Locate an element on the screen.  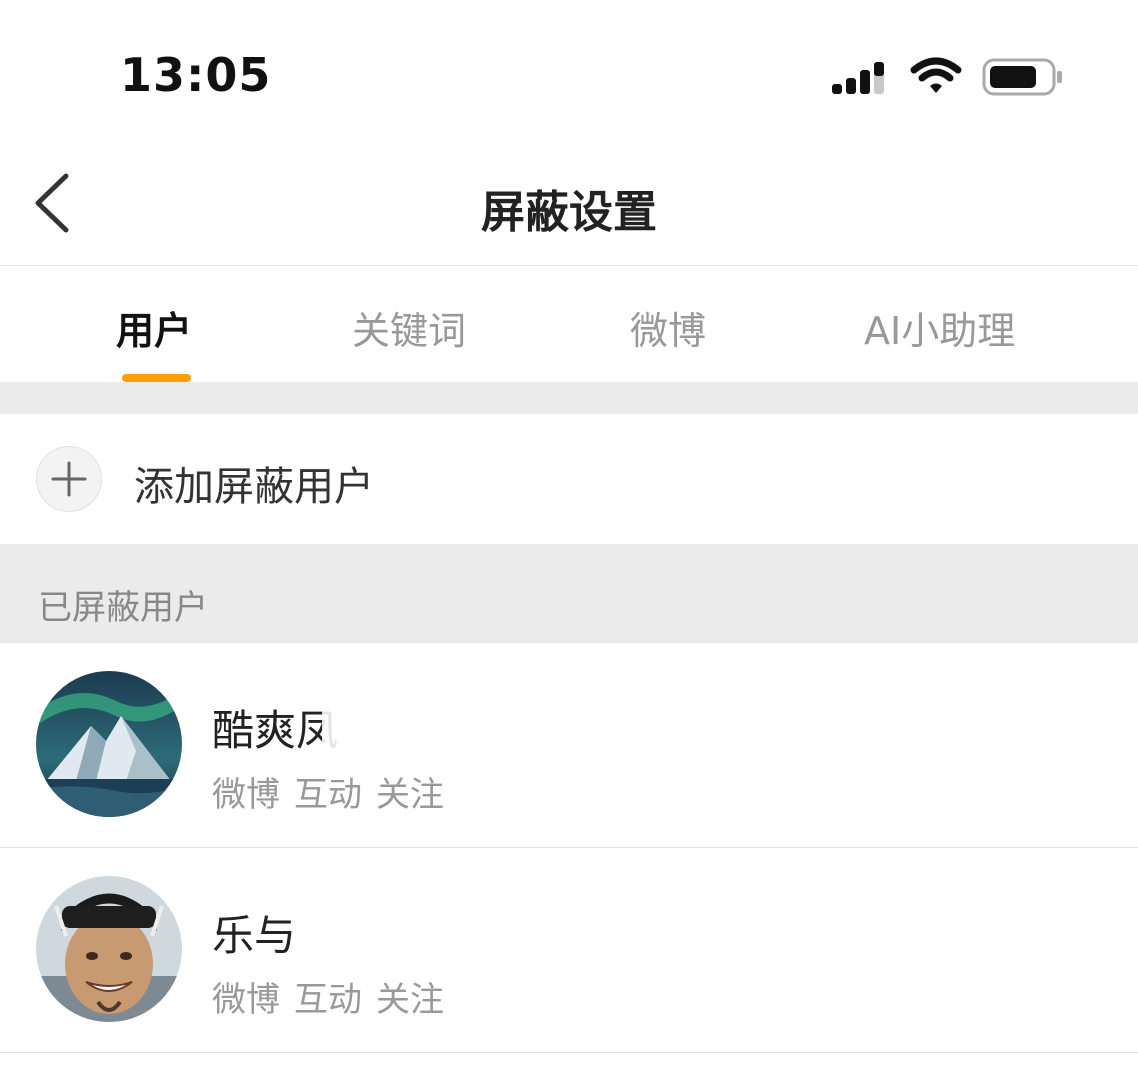
tab-weibo: 微博 is located at coordinates (668, 327).